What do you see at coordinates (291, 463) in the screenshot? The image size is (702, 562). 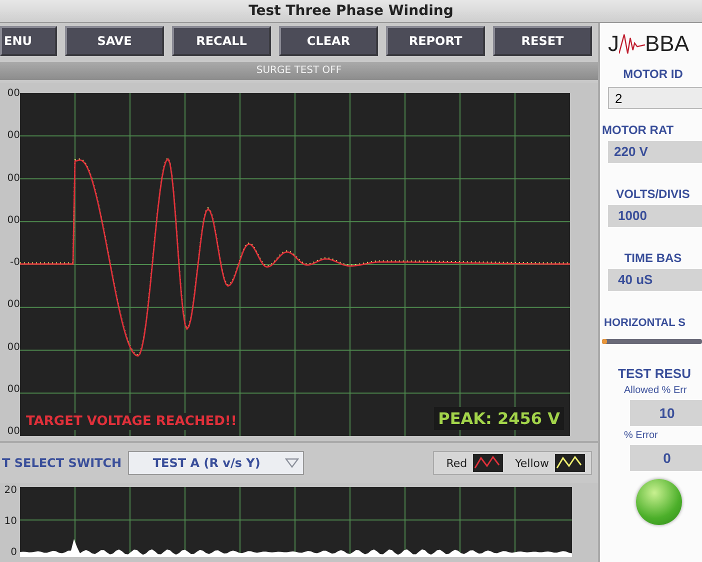 I see `dropdown-arrow-icon` at bounding box center [291, 463].